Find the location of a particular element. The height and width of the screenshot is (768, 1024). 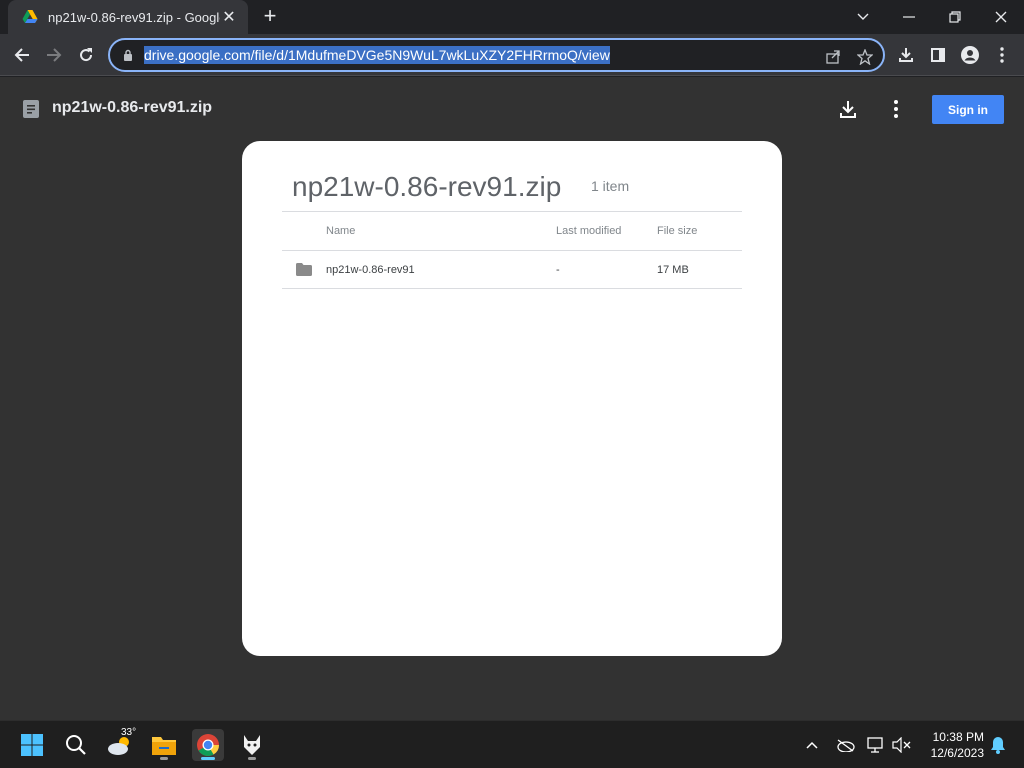

folder-icon is located at coordinates (304, 269).